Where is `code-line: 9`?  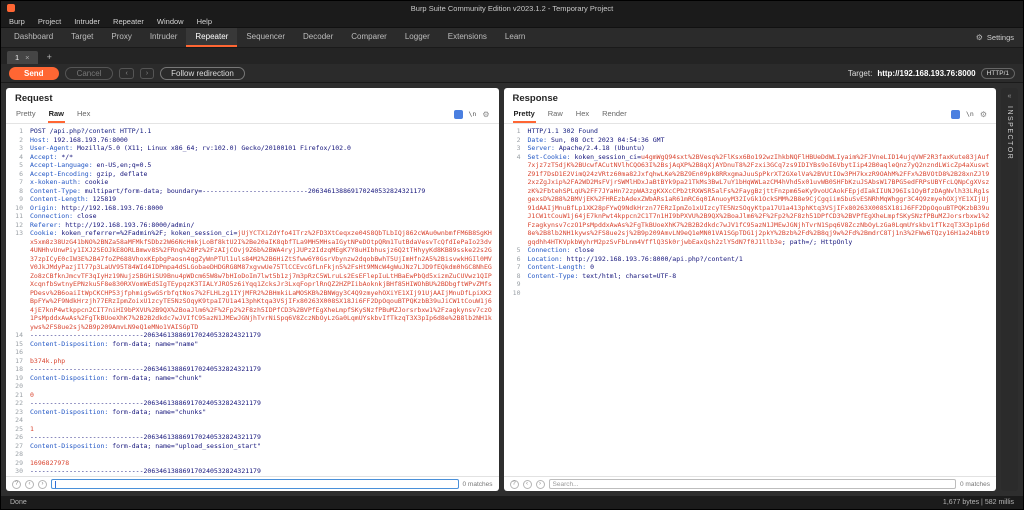 code-line: 9 is located at coordinates (518, 284).